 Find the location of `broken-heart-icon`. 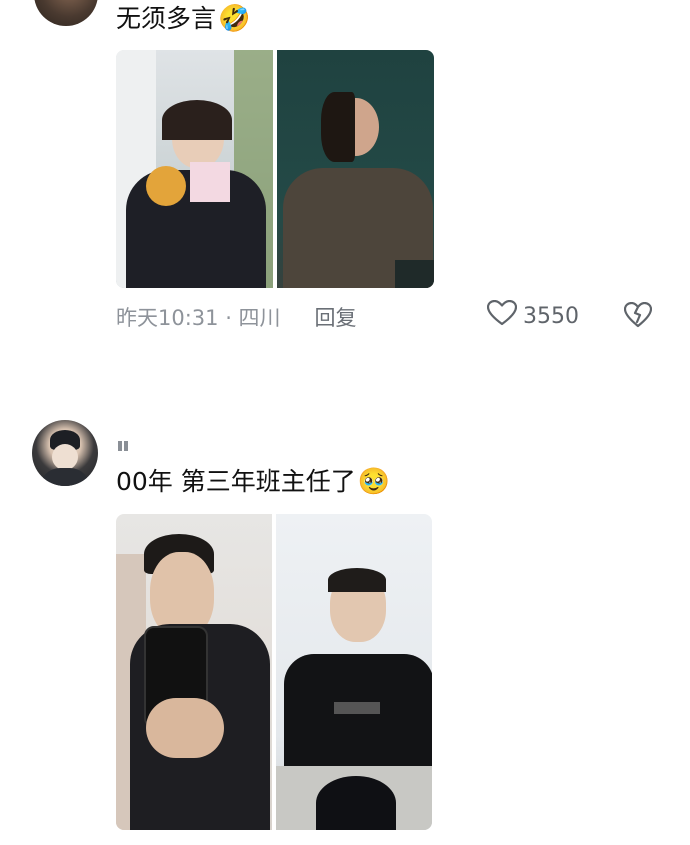

broken-heart-icon is located at coordinates (638, 316).